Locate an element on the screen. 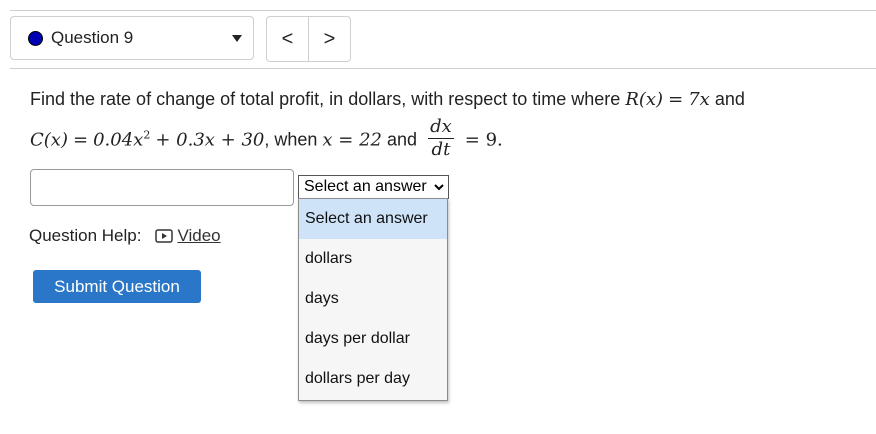 Image resolution: width=876 pixels, height=434 pixels. derivative-denominator: dt is located at coordinates (441, 149).